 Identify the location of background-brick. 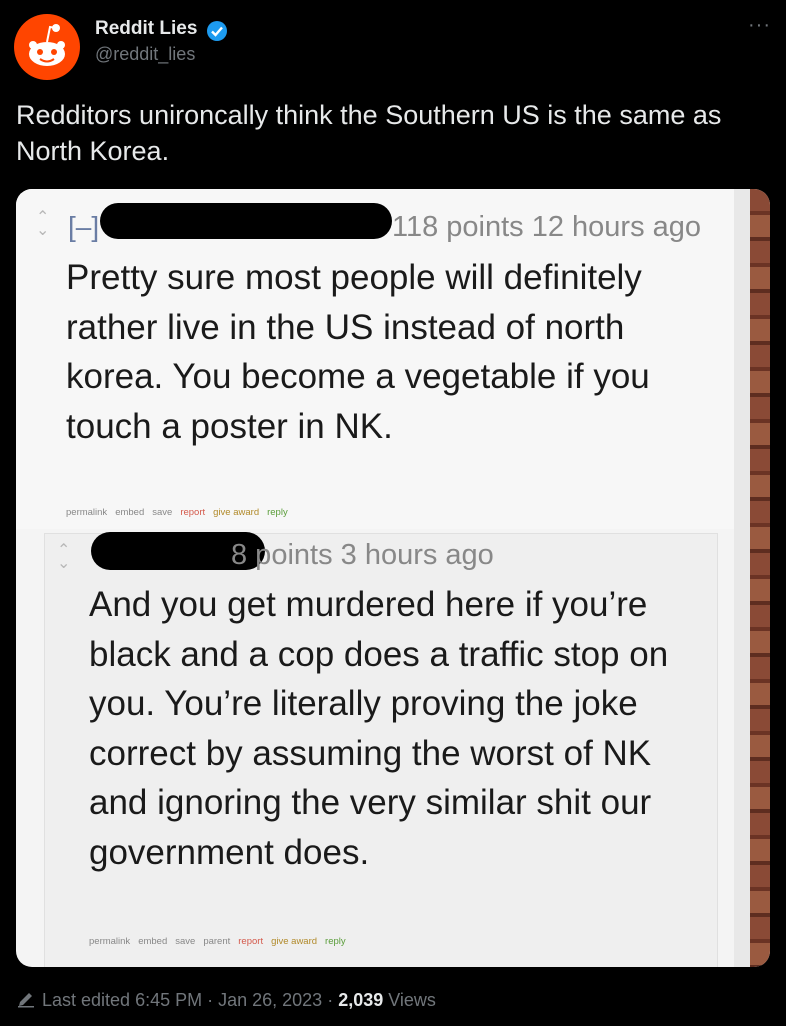
(760, 578).